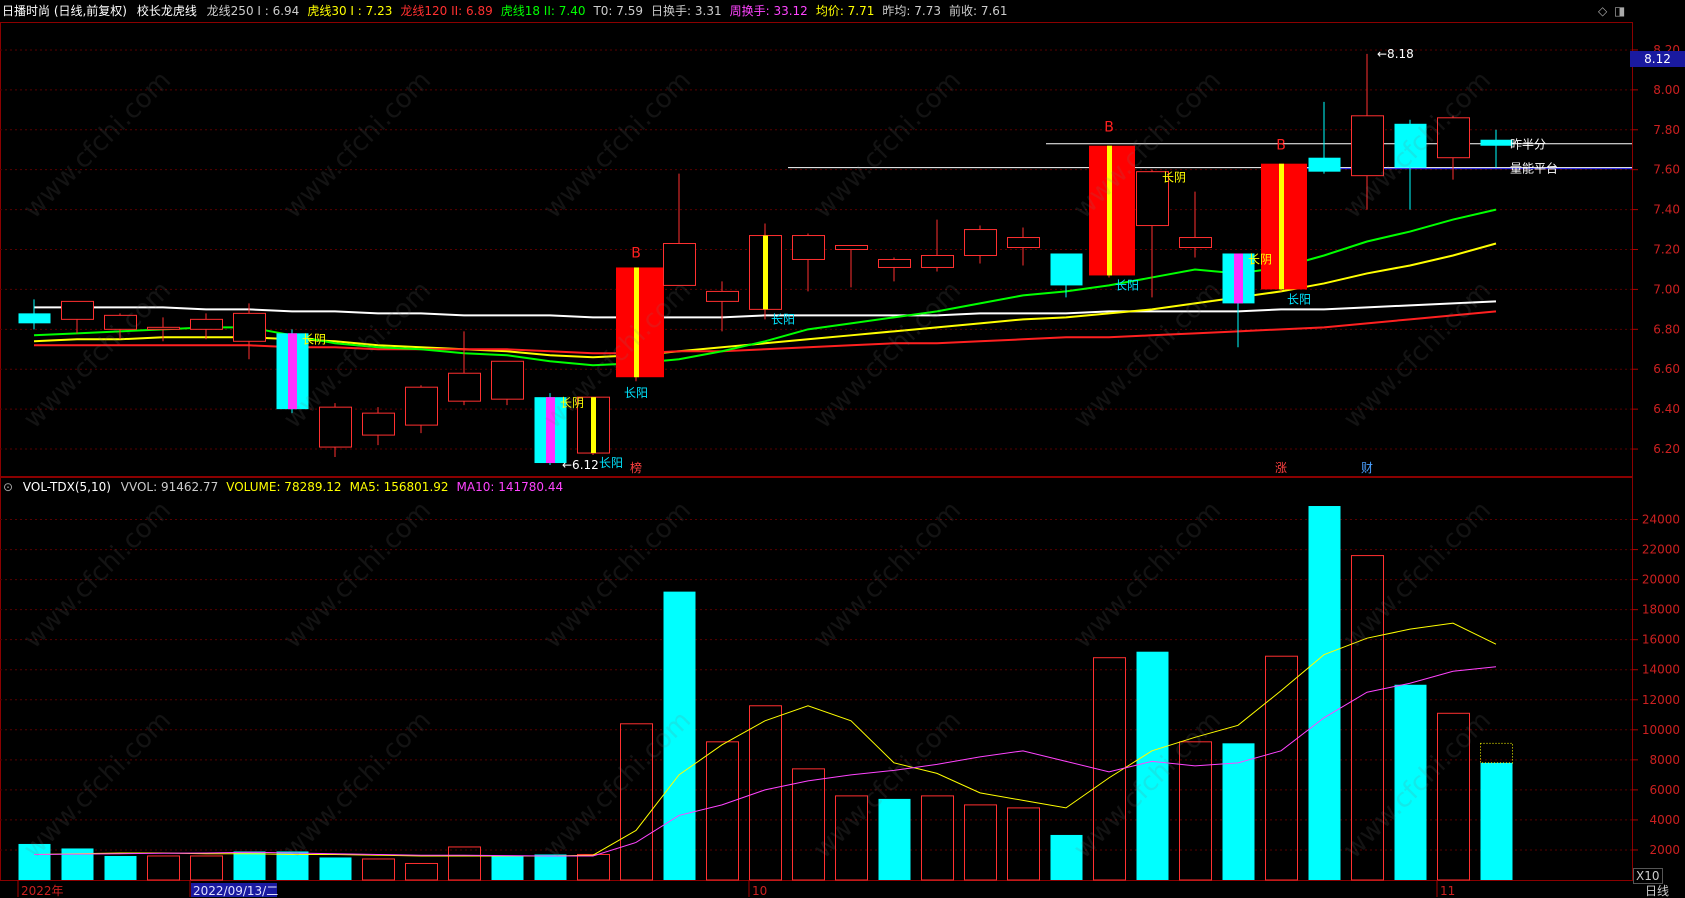 This screenshot has width=1685, height=898. I want to click on stock-title: 日播时尚 (日线,前复权), so click(64, 11).